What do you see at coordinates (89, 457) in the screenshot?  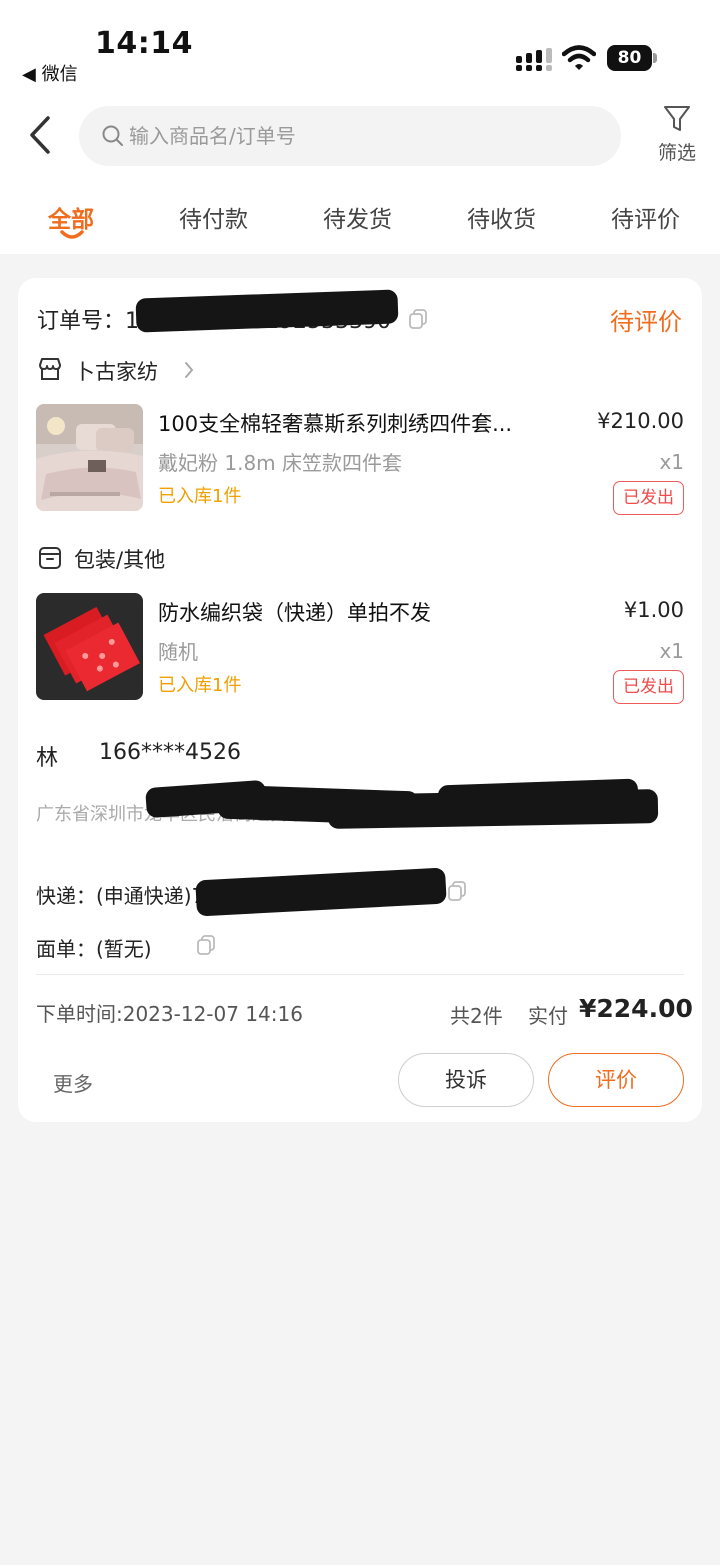 I see `product-image-bedding` at bounding box center [89, 457].